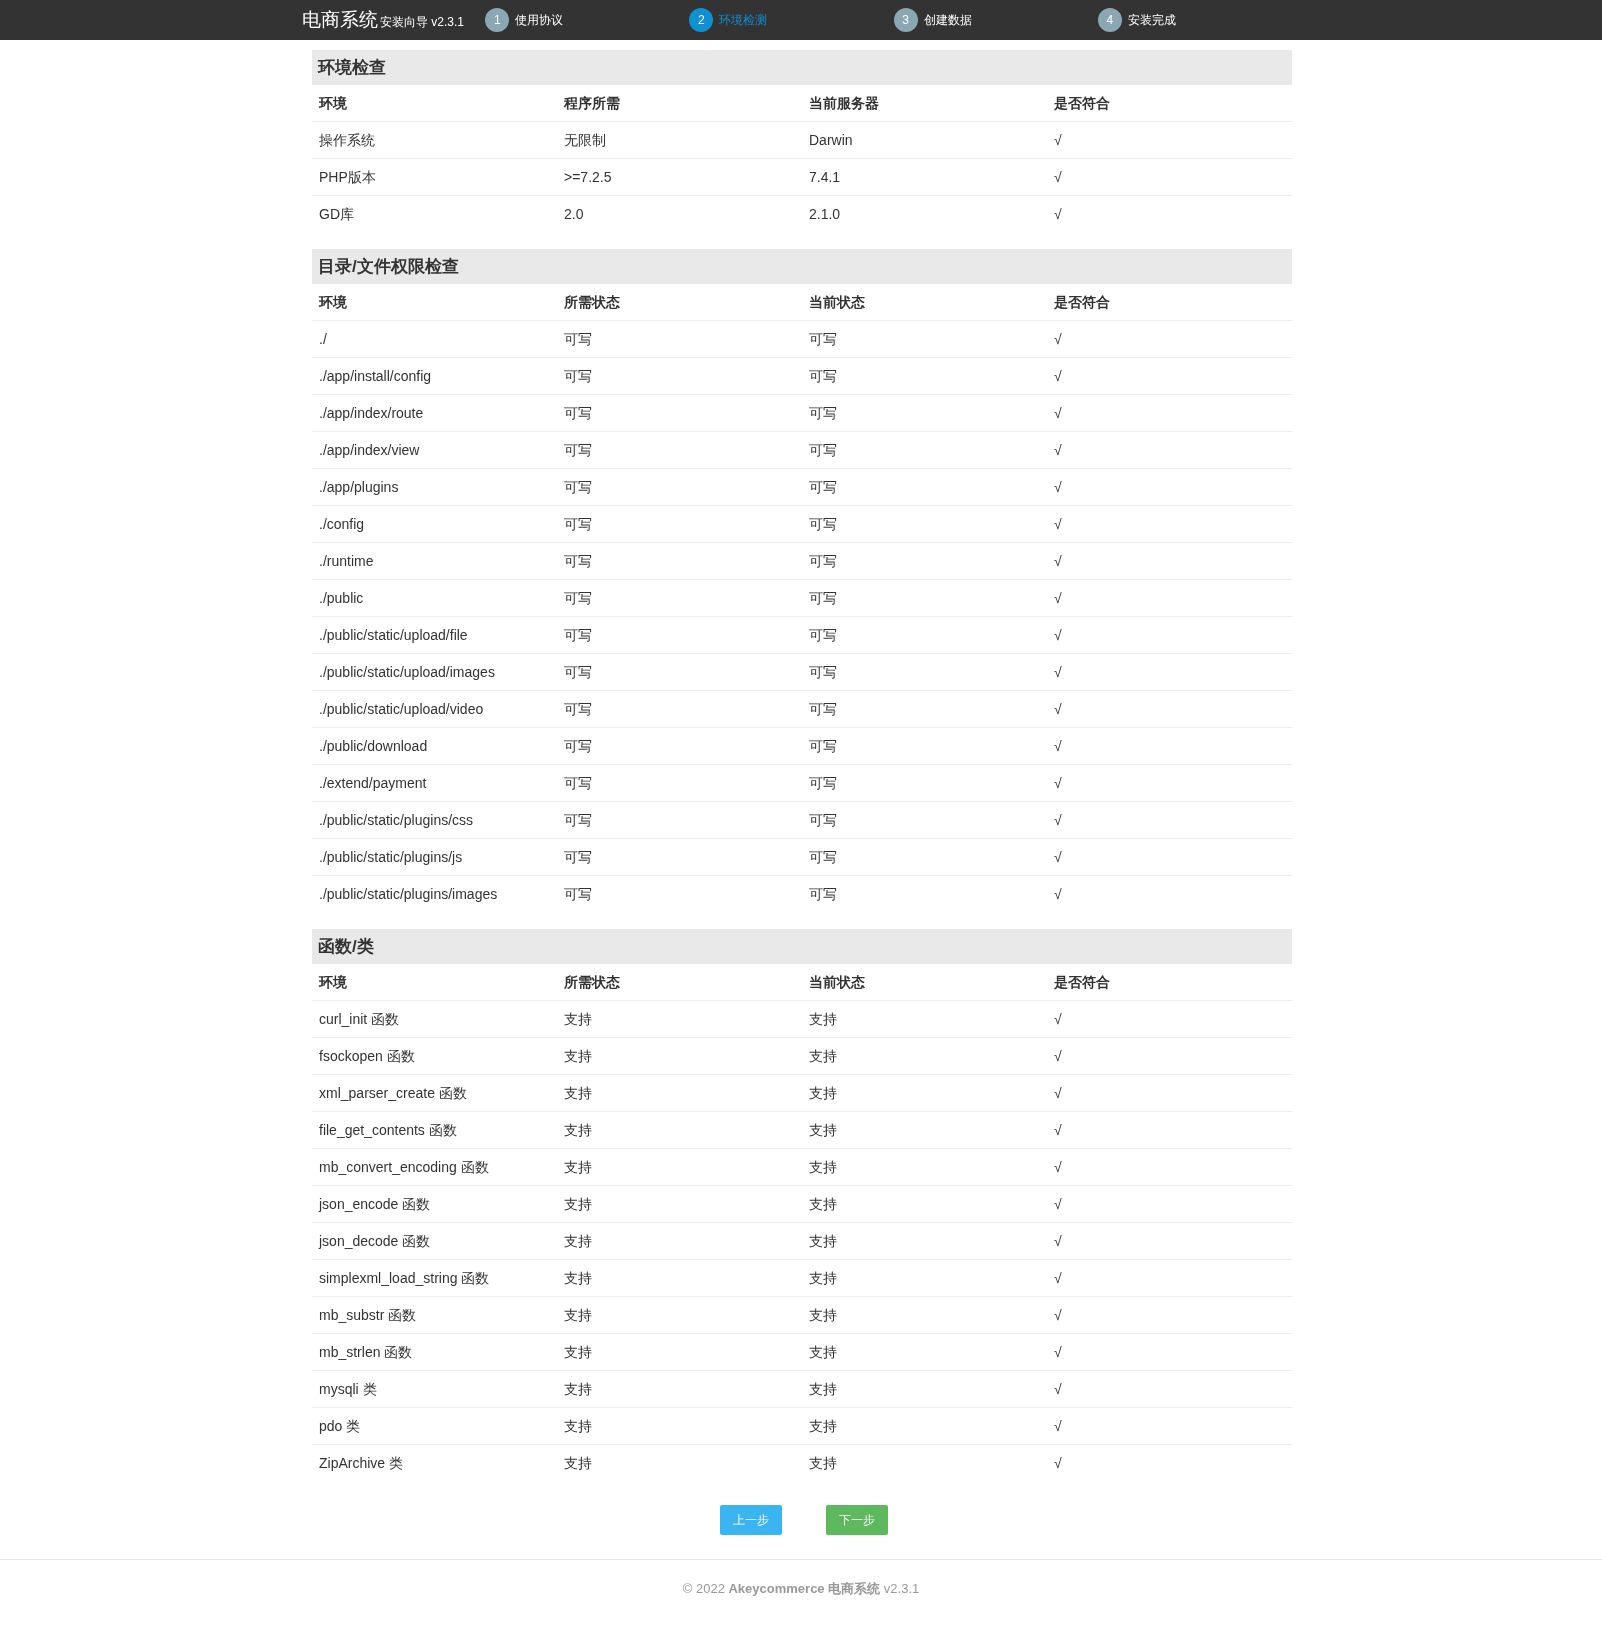  What do you see at coordinates (434, 1426) in the screenshot?
I see `table-cell: pdo 类` at bounding box center [434, 1426].